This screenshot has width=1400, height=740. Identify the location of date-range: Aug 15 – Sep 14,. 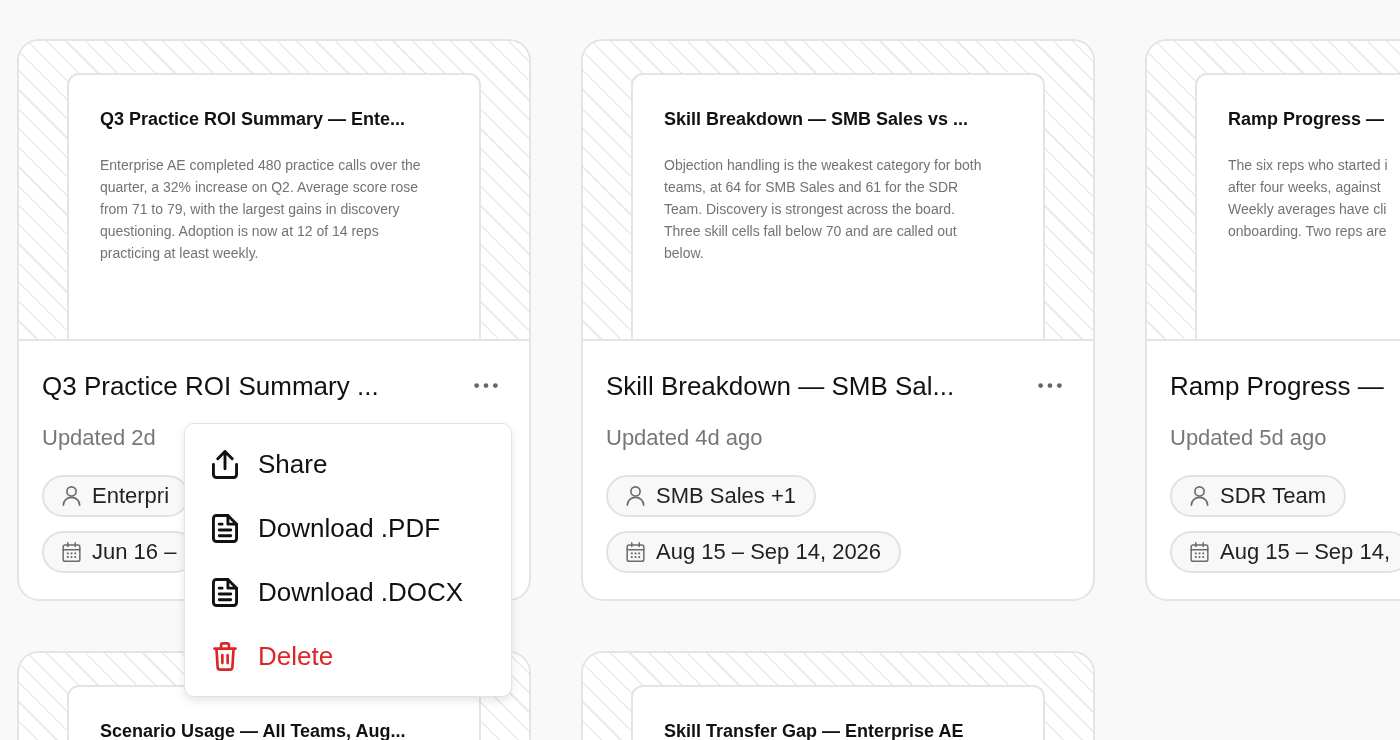
(1305, 552).